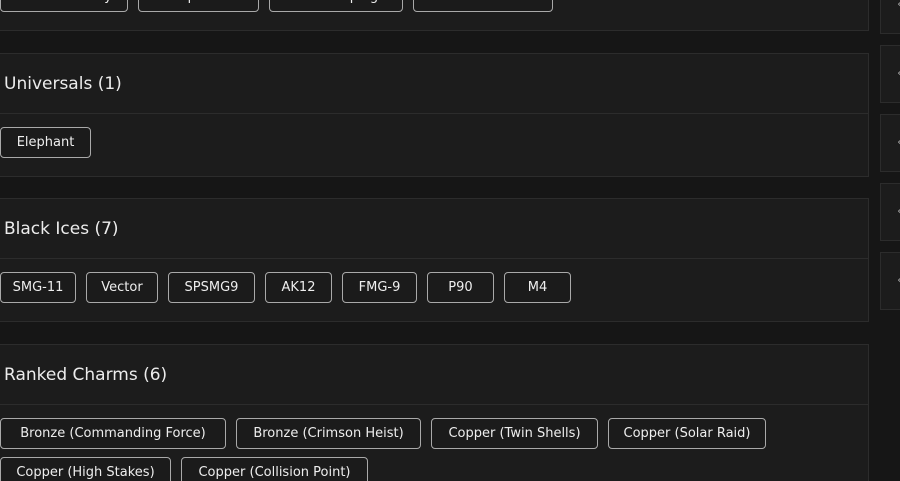  I want to click on item-tag: M4, so click(537, 287).